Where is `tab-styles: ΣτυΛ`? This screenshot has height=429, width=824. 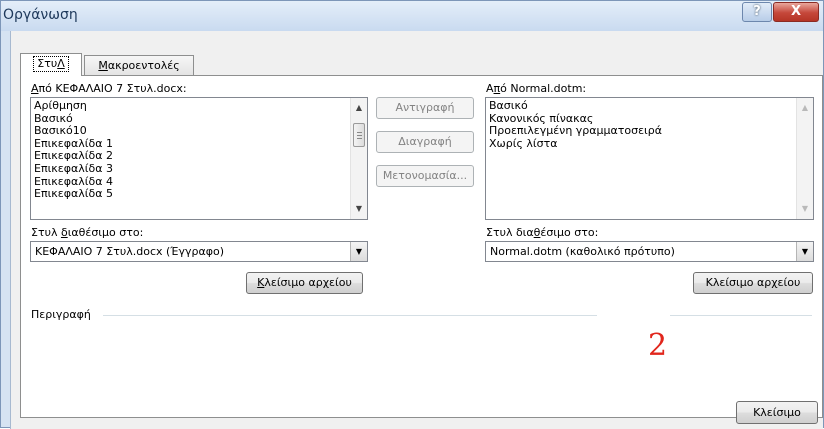 tab-styles: ΣτυΛ is located at coordinates (51, 64).